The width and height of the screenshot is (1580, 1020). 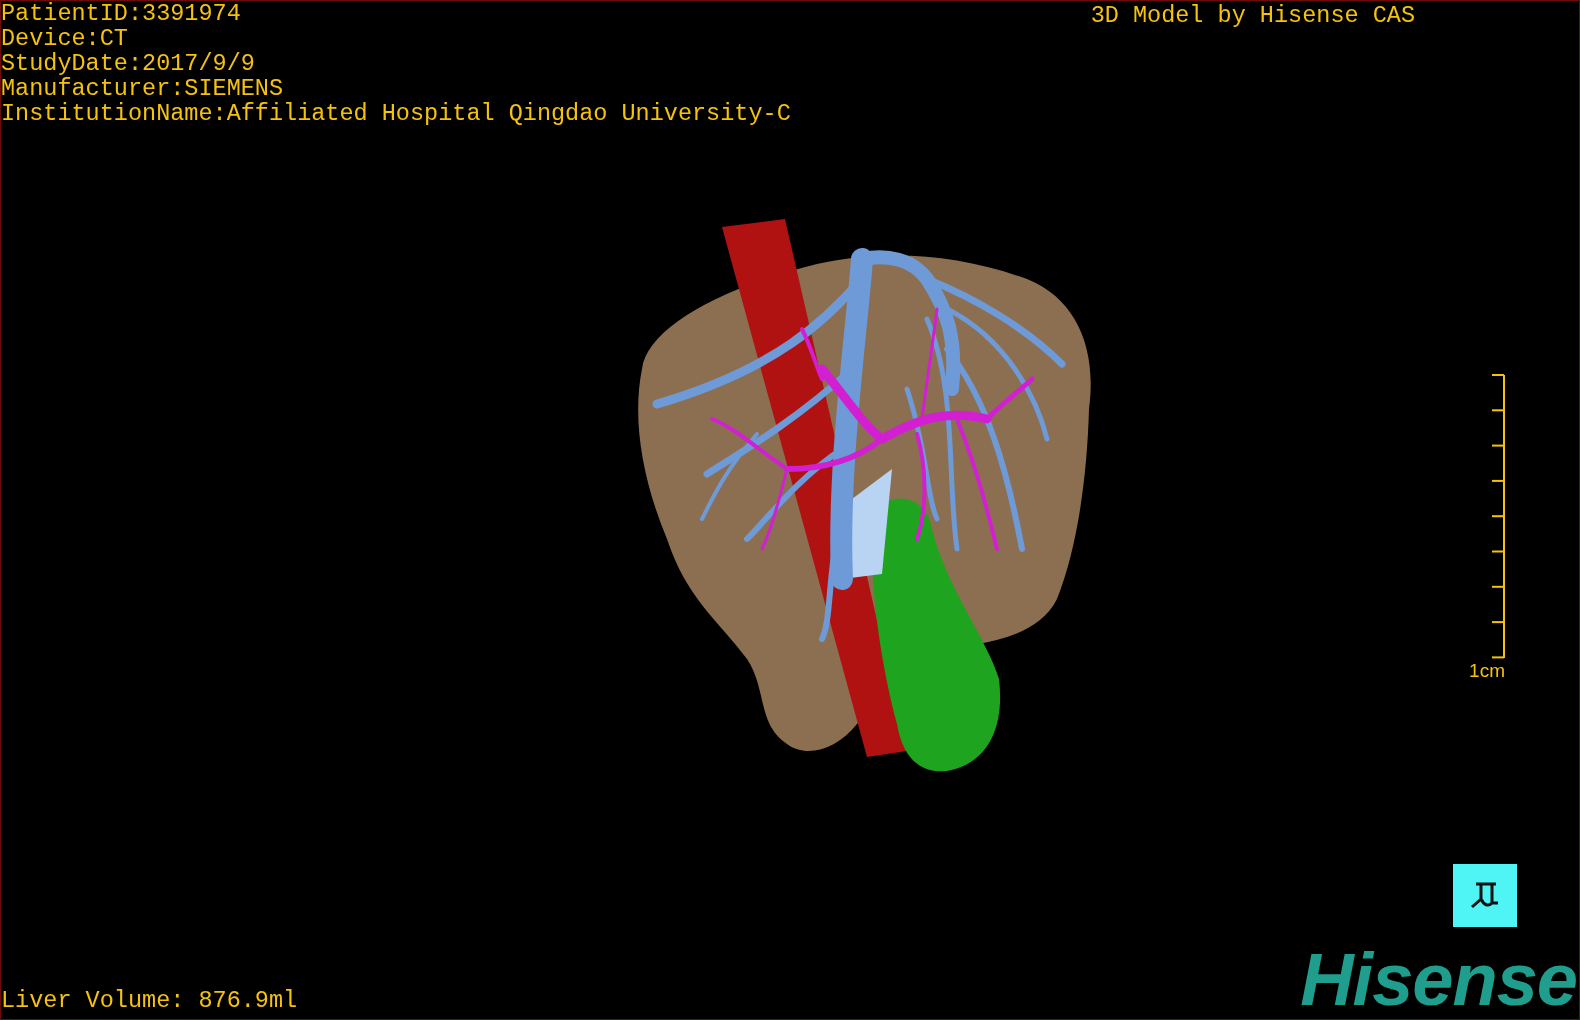 What do you see at coordinates (121, 13) in the screenshot?
I see `patient-info-line: PatientID:3391974` at bounding box center [121, 13].